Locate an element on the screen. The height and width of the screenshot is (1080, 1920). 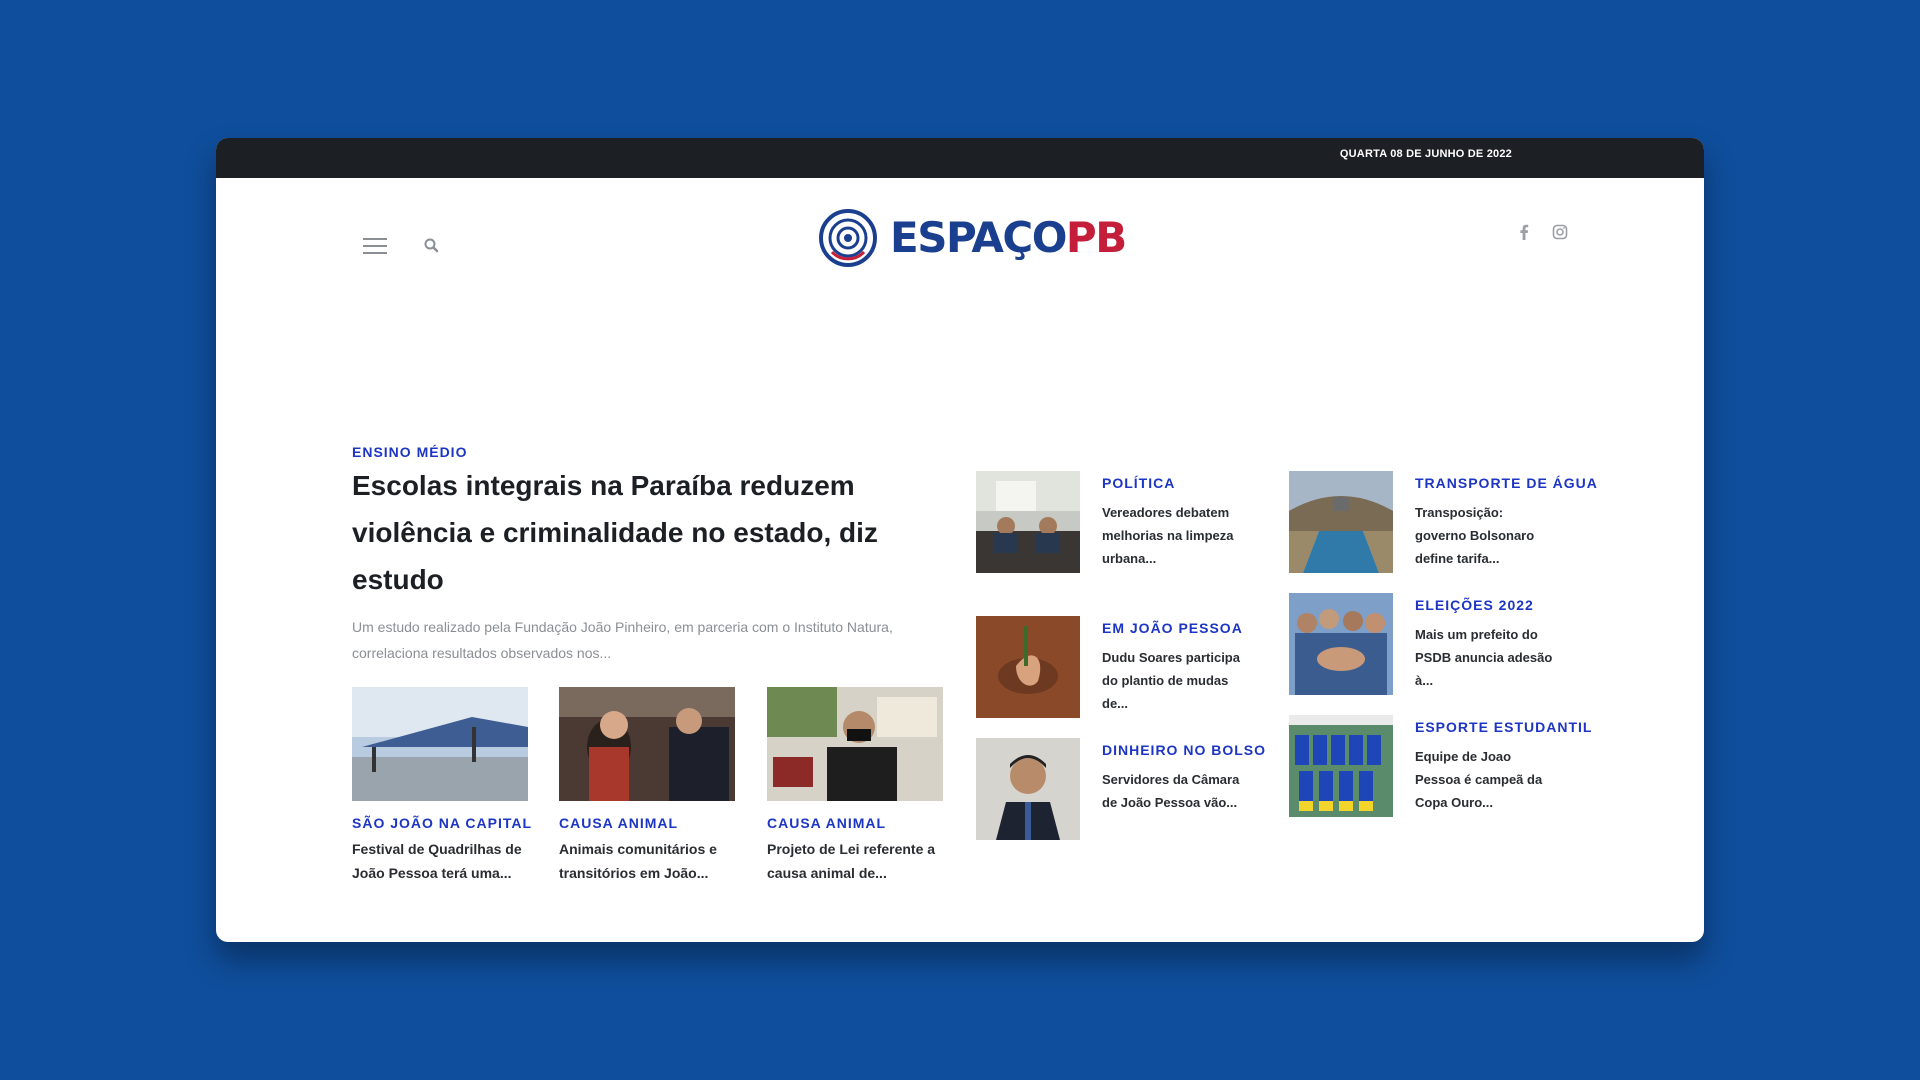
list-category: POLÍTICA is located at coordinates (1138, 483).